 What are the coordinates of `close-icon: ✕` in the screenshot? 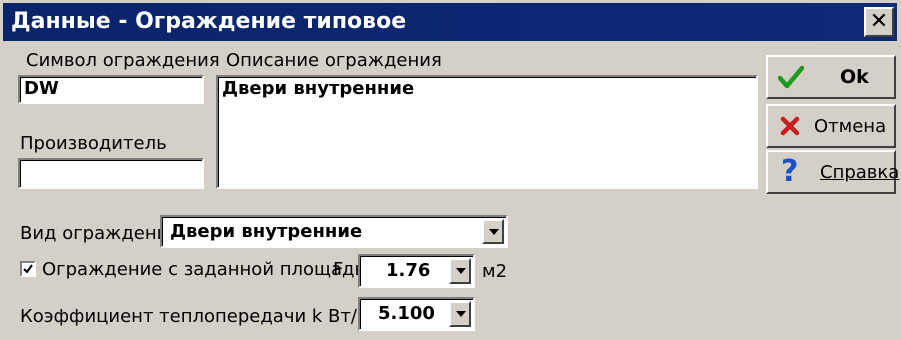 It's located at (879, 21).